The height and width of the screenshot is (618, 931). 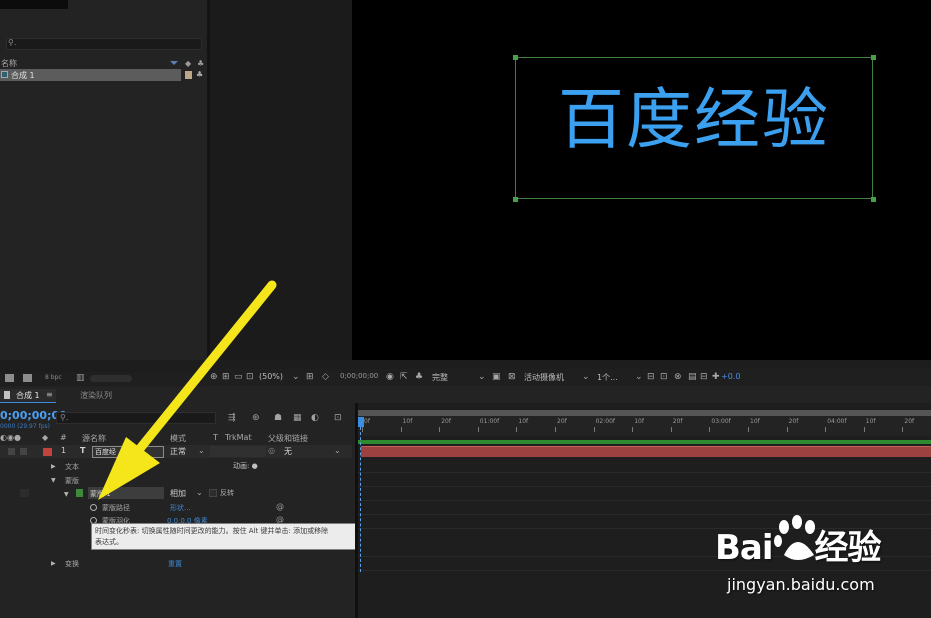 What do you see at coordinates (744, 548) in the screenshot?
I see `watermark-bai: Bai` at bounding box center [744, 548].